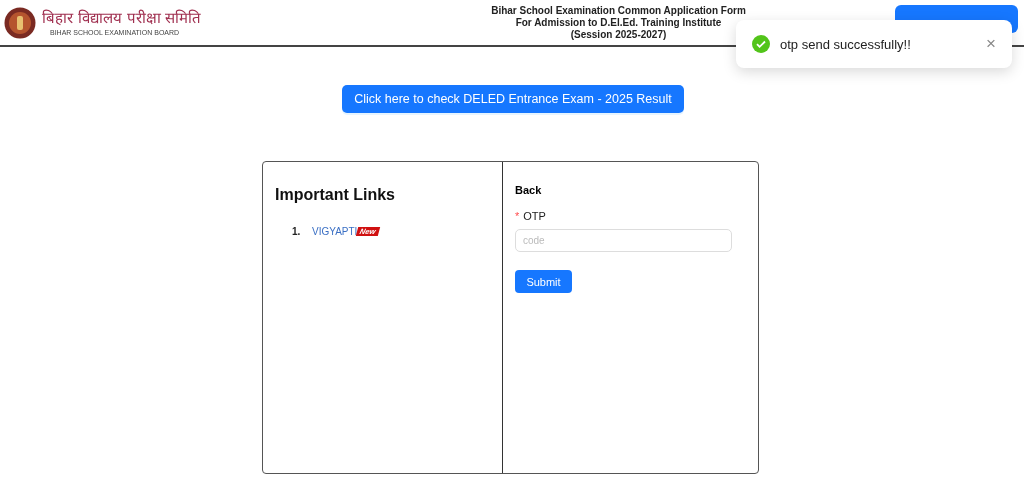 The image size is (1024, 484). What do you see at coordinates (618, 34) in the screenshot?
I see `form-title-line: (Session 2025-2027)` at bounding box center [618, 34].